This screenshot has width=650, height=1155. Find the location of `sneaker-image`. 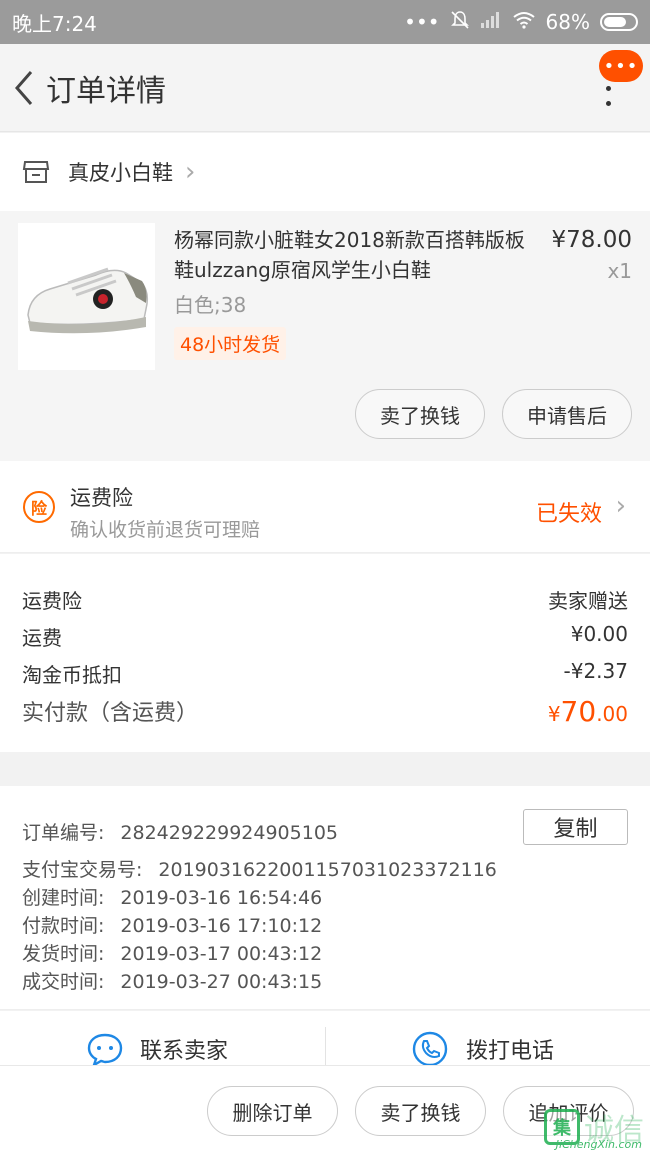

sneaker-image is located at coordinates (86, 296).